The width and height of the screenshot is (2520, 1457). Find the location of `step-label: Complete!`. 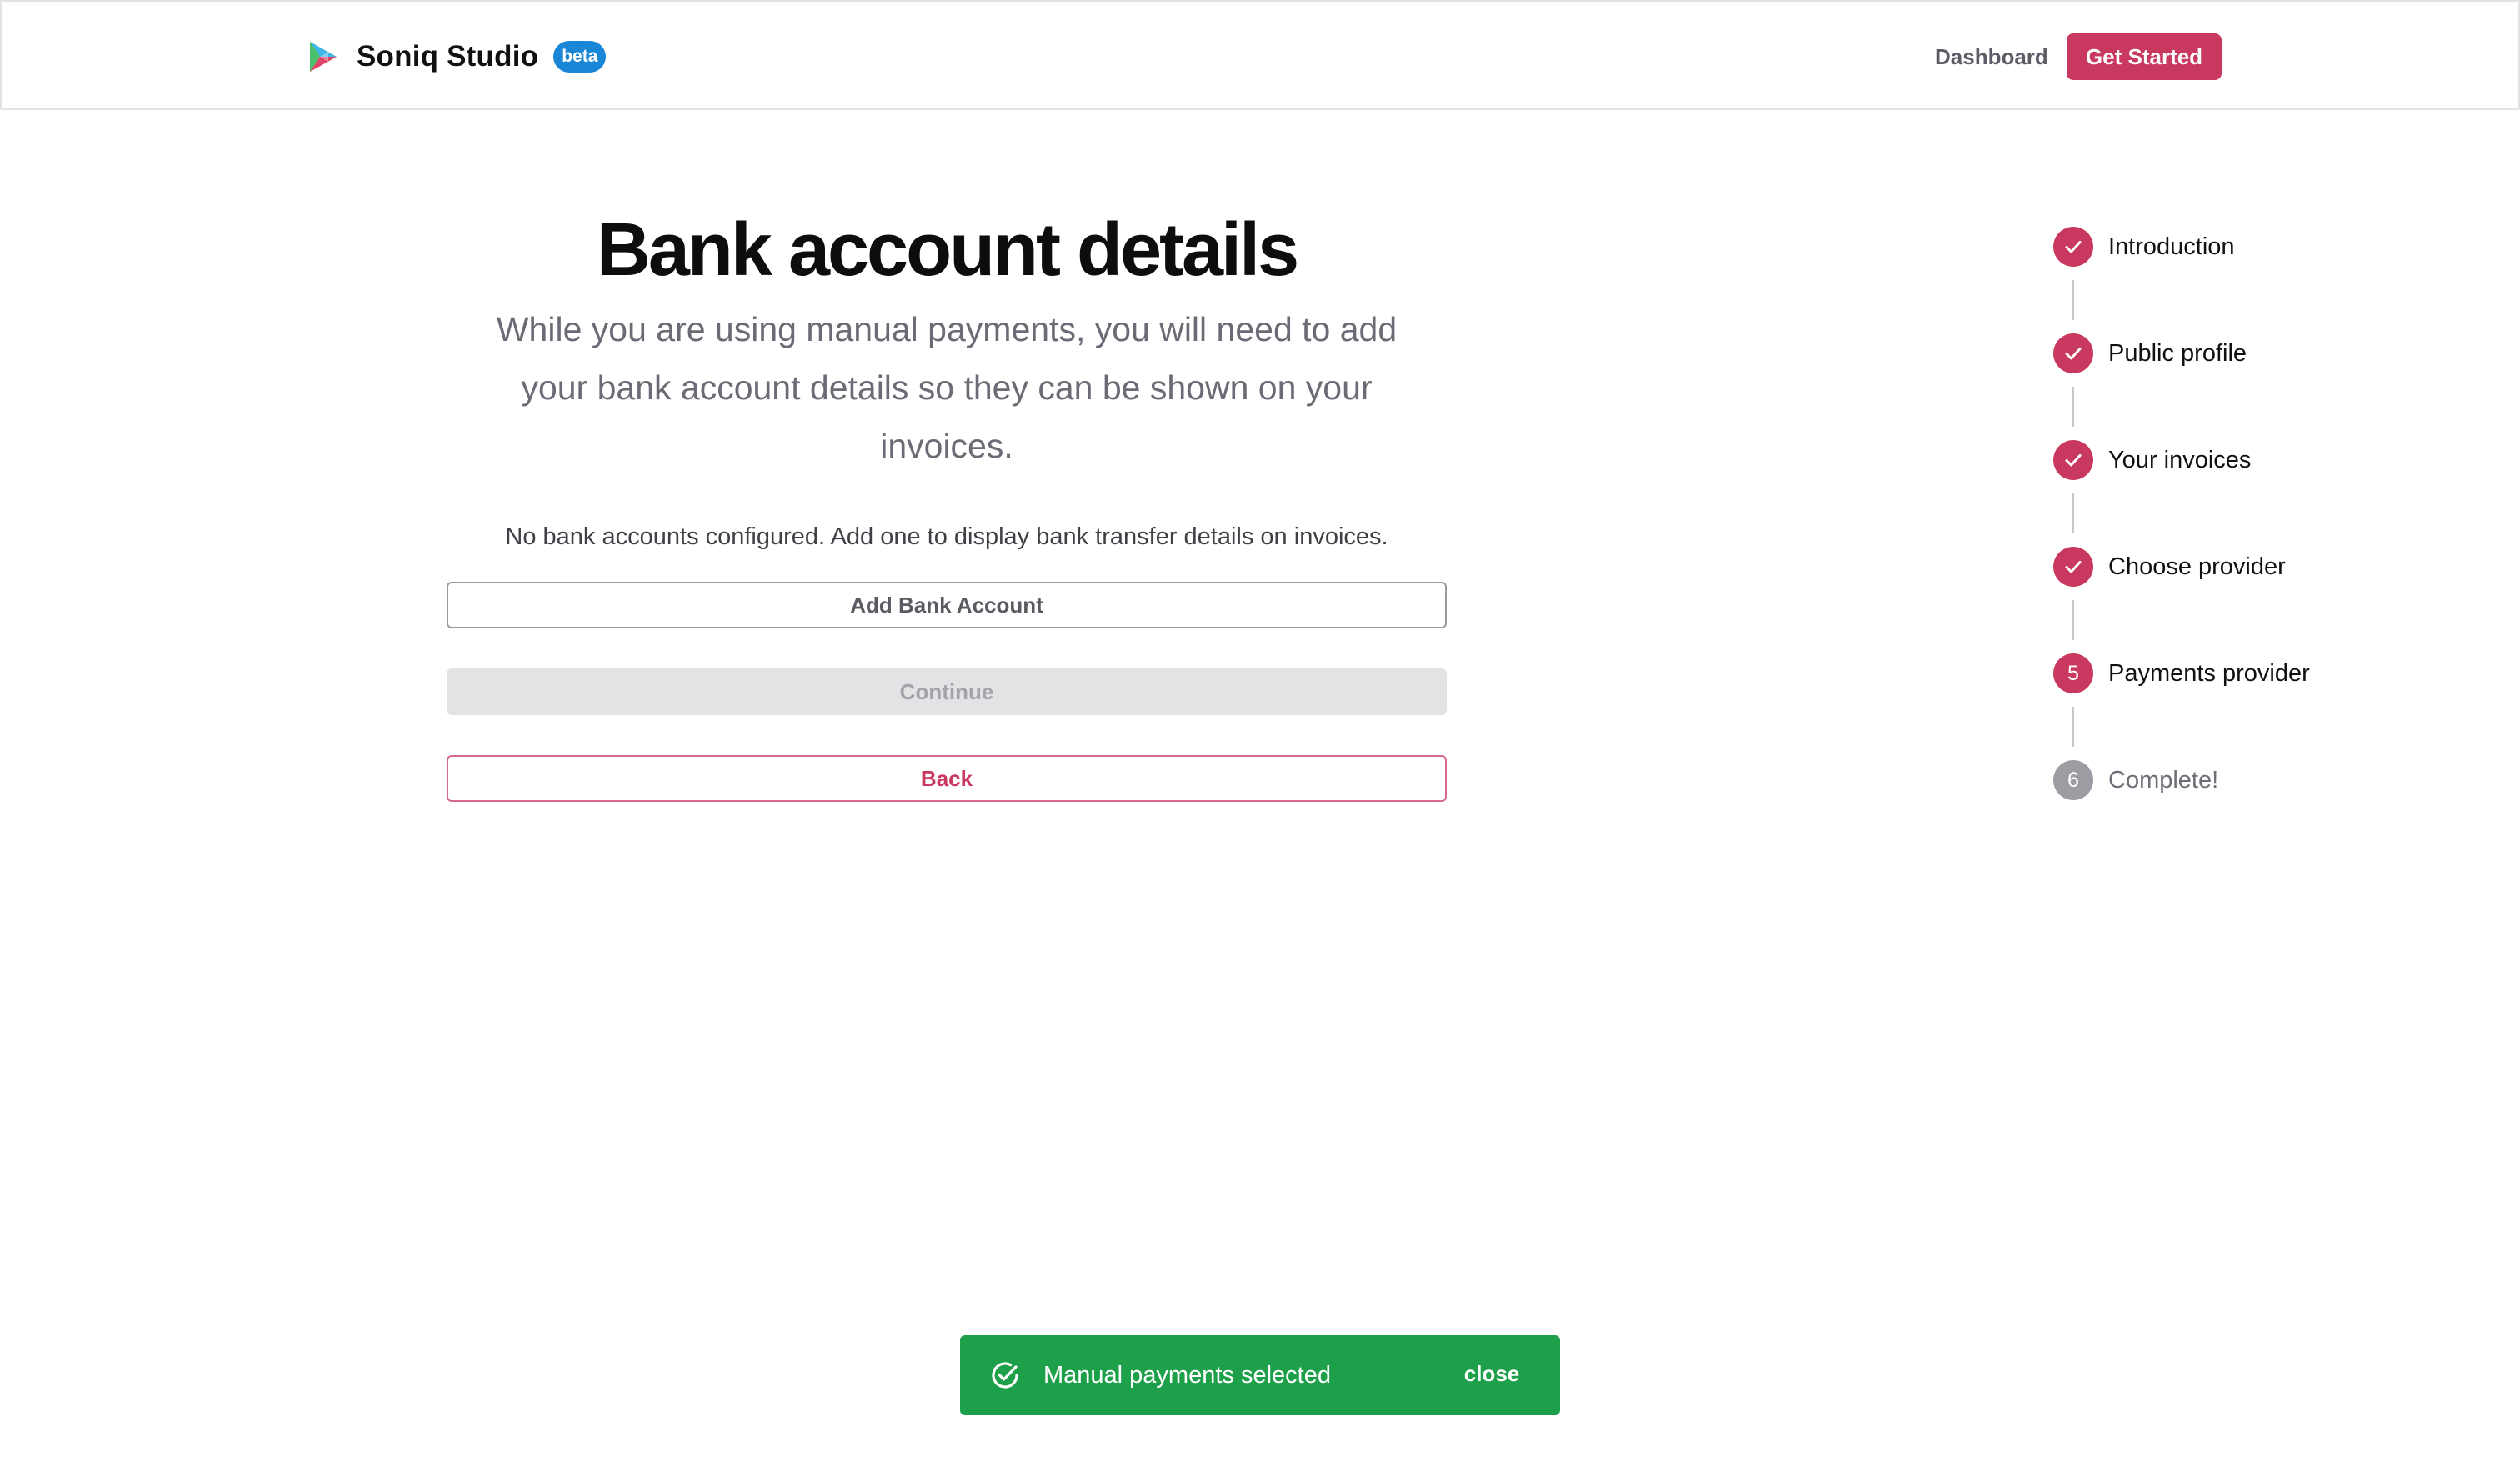

step-label: Complete! is located at coordinates (2163, 780).